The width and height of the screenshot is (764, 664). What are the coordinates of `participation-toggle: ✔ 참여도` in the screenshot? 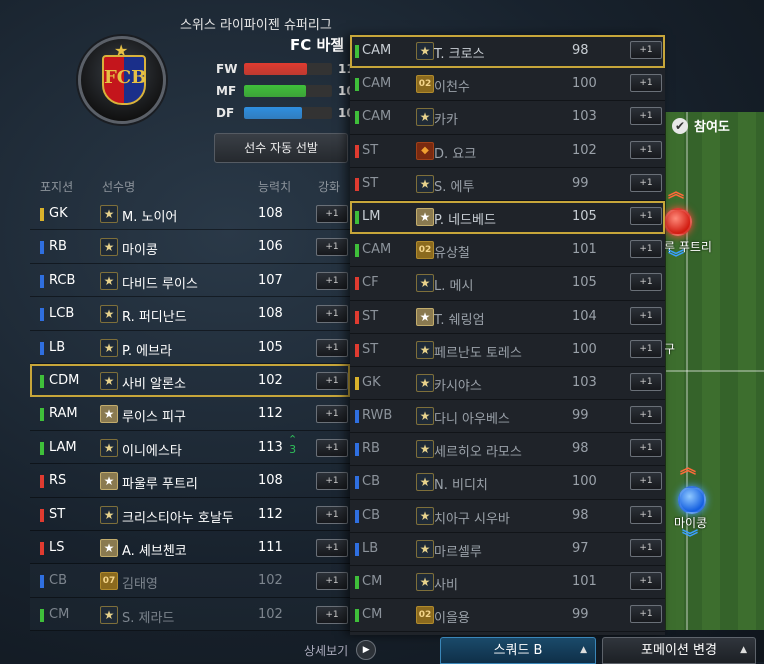 It's located at (701, 125).